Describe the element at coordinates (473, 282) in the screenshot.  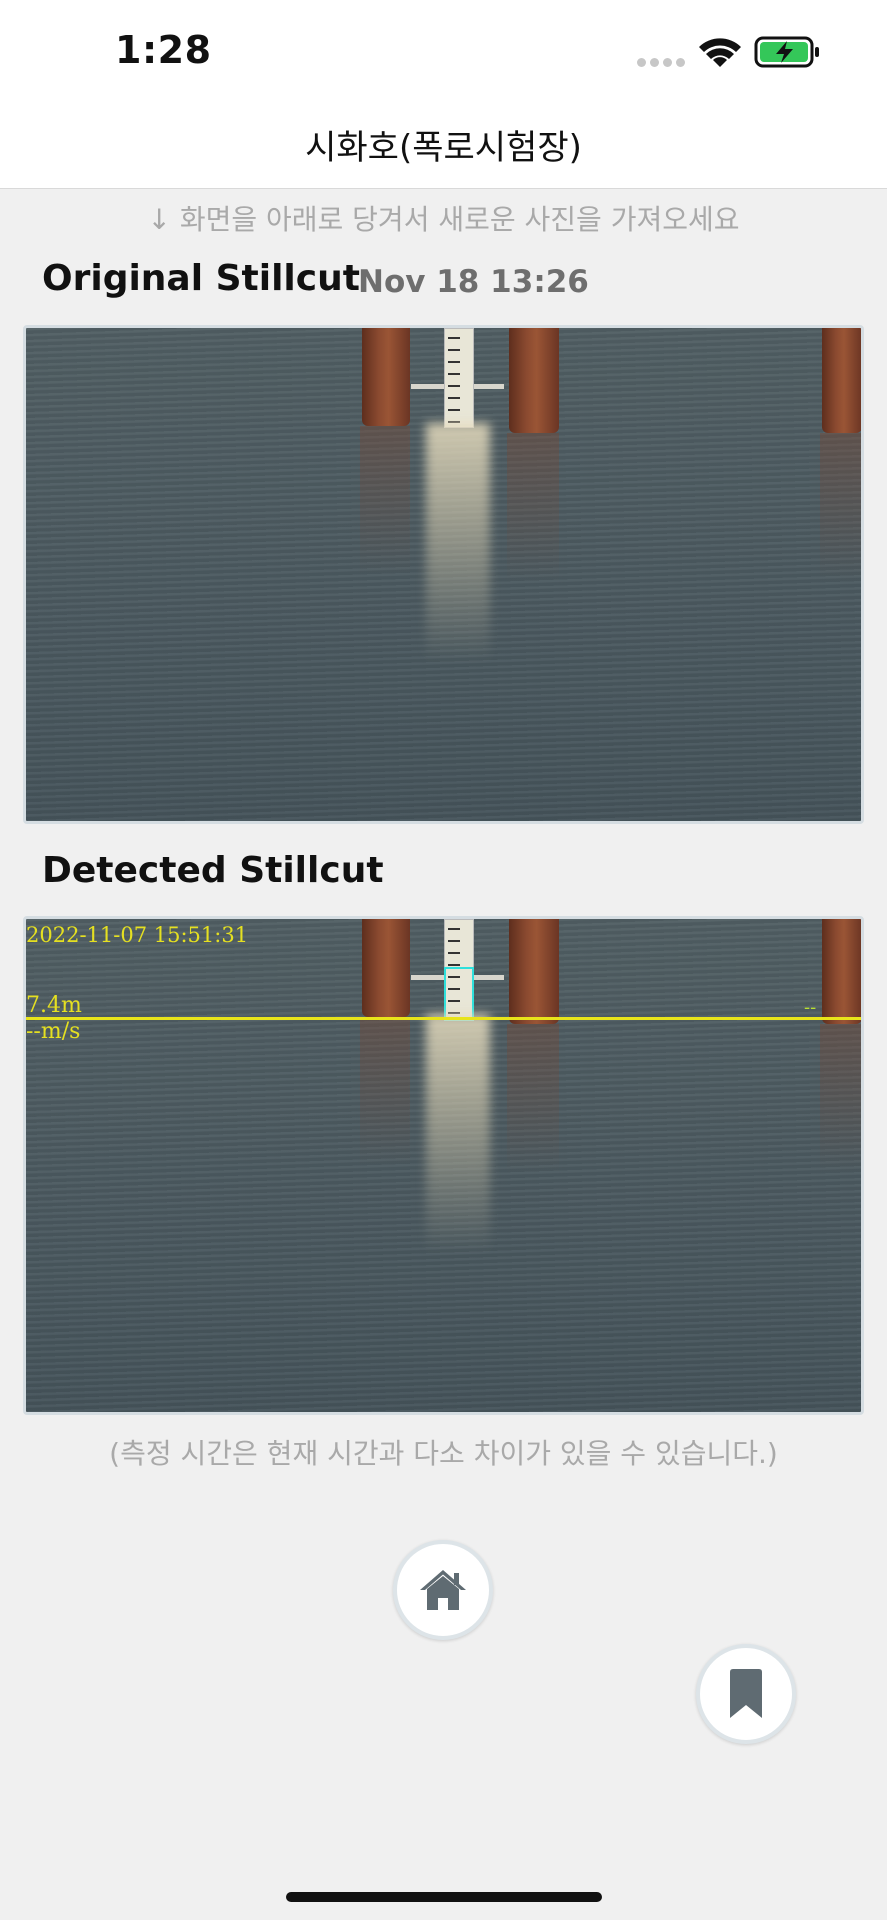
I see `capture-timestamp: Nov 18 13:26` at that location.